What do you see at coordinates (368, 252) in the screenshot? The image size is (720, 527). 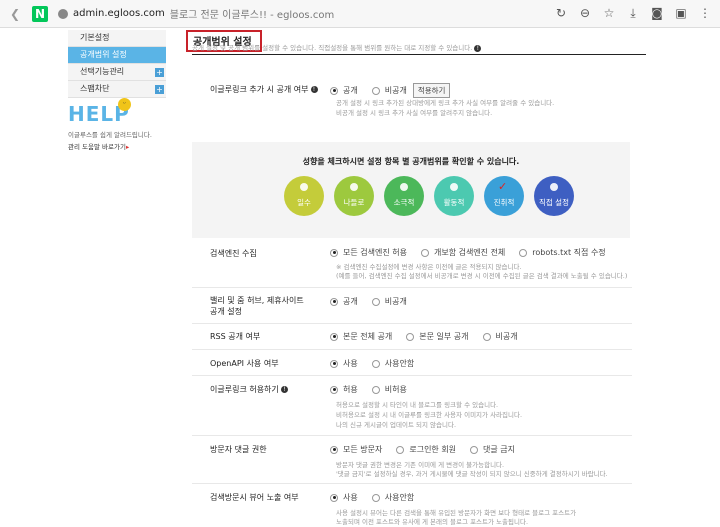 I see `search-allow-all-option: 모든 검색엔진 허용` at bounding box center [368, 252].